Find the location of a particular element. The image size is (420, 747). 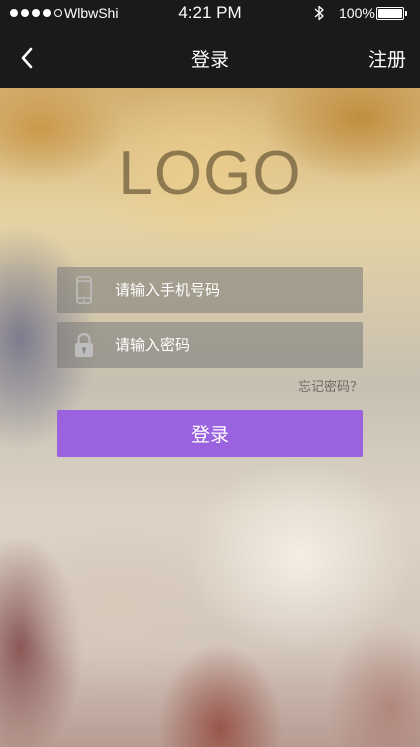

battery-level-fill is located at coordinates (390, 13).